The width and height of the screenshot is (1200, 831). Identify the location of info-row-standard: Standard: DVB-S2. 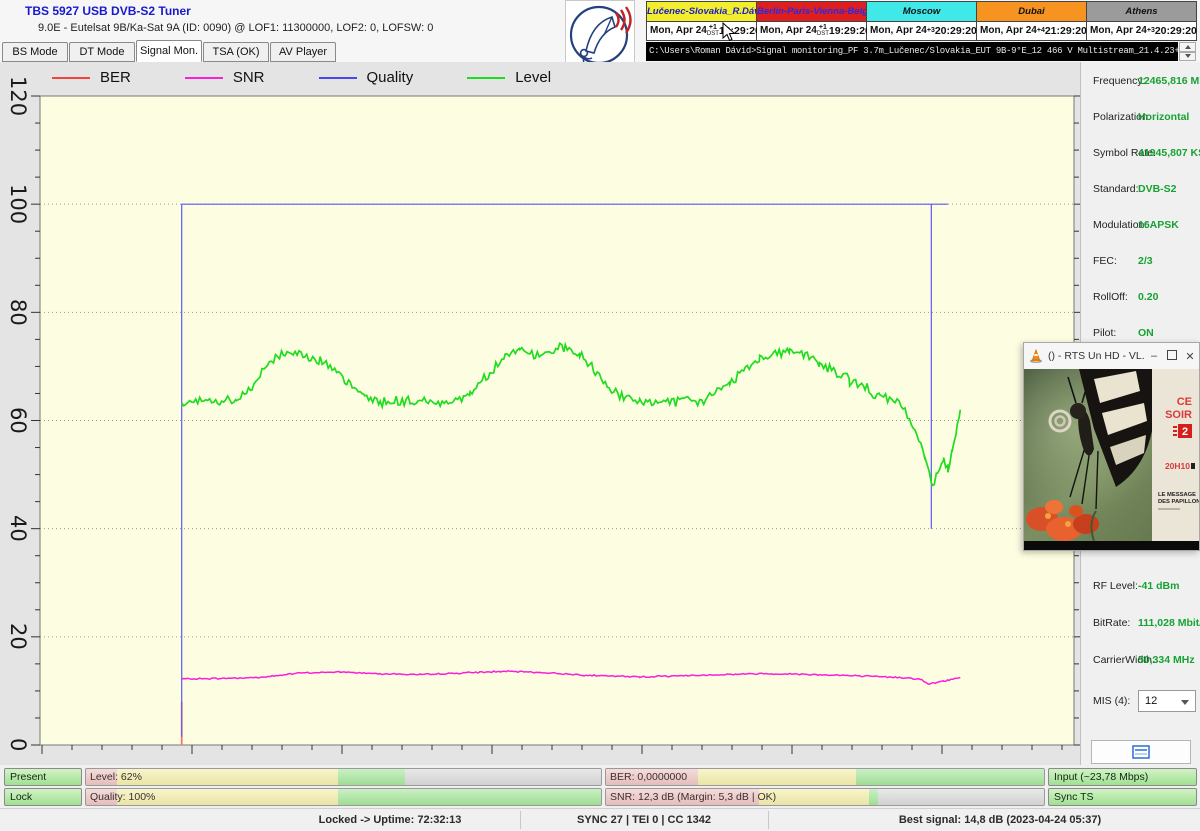
(1135, 189).